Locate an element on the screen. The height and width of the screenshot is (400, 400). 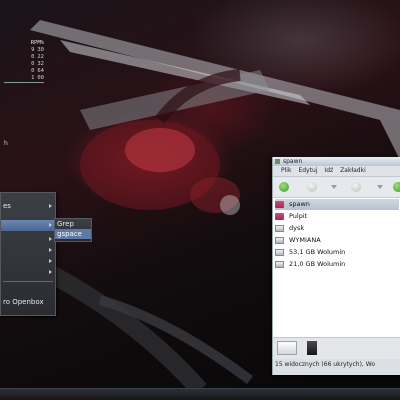
monitor-row: 1 00 is located at coordinates (37, 78).